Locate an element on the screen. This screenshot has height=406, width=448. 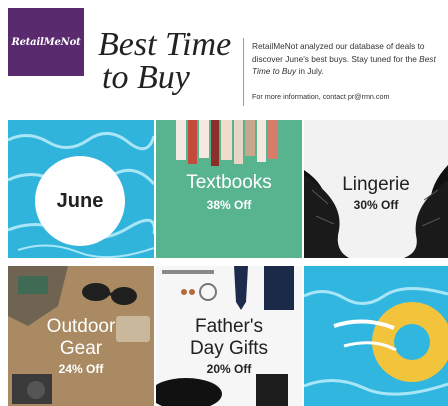
outdoor-deal: 24% Off is located at coordinates (81, 369).